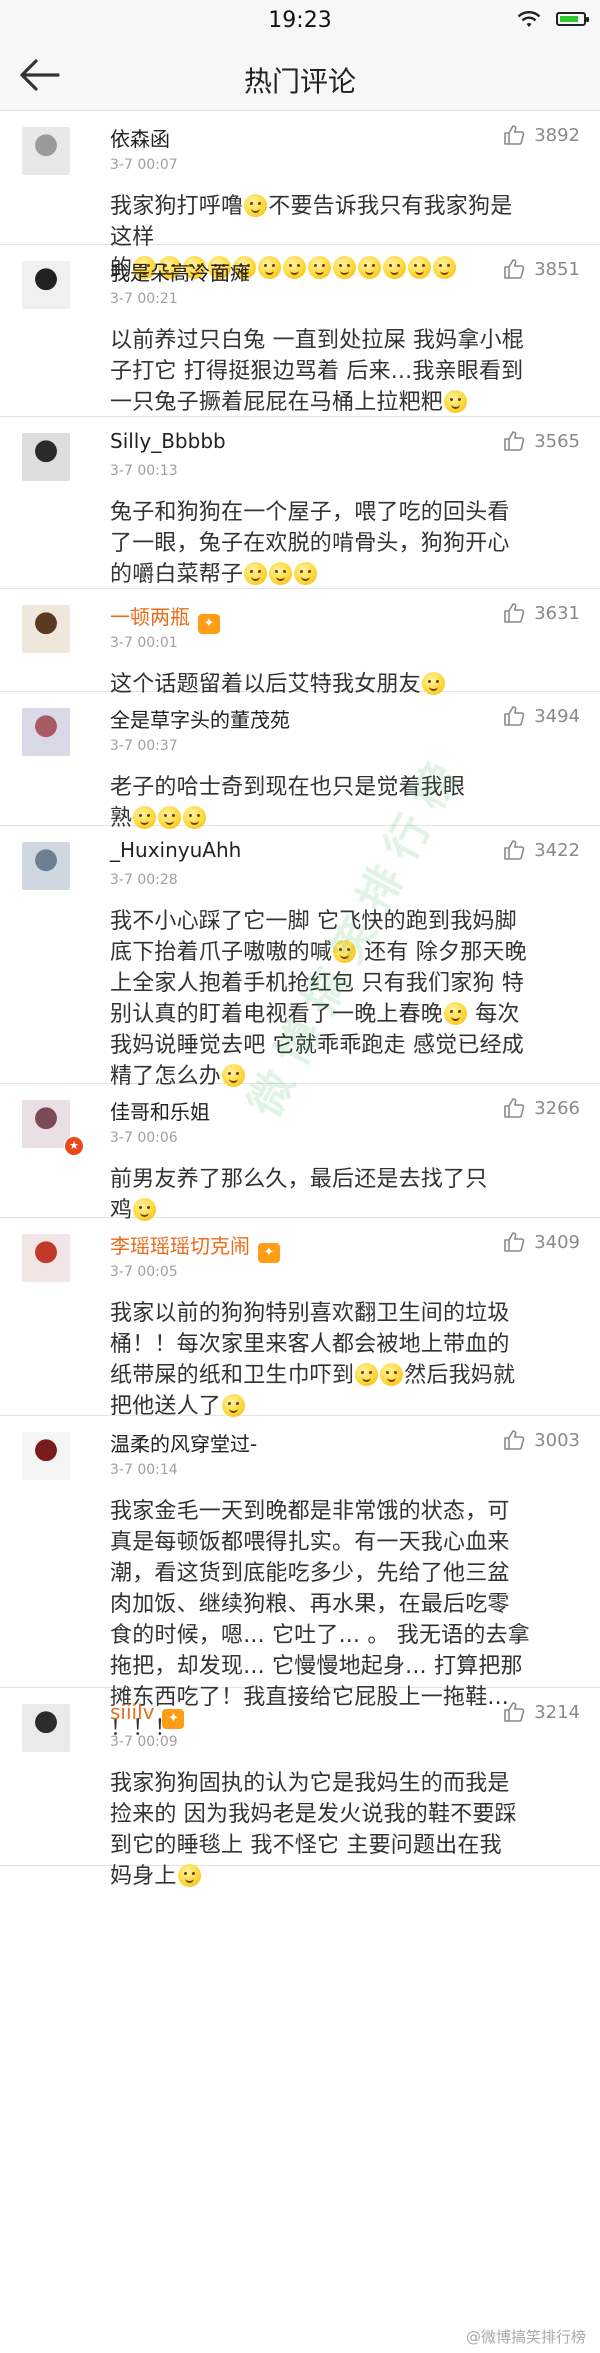  Describe the element at coordinates (310, 512) in the screenshot. I see `comment-text-segment: 兔子和狗狗在一个屋子，喂了吃的回头看` at that location.